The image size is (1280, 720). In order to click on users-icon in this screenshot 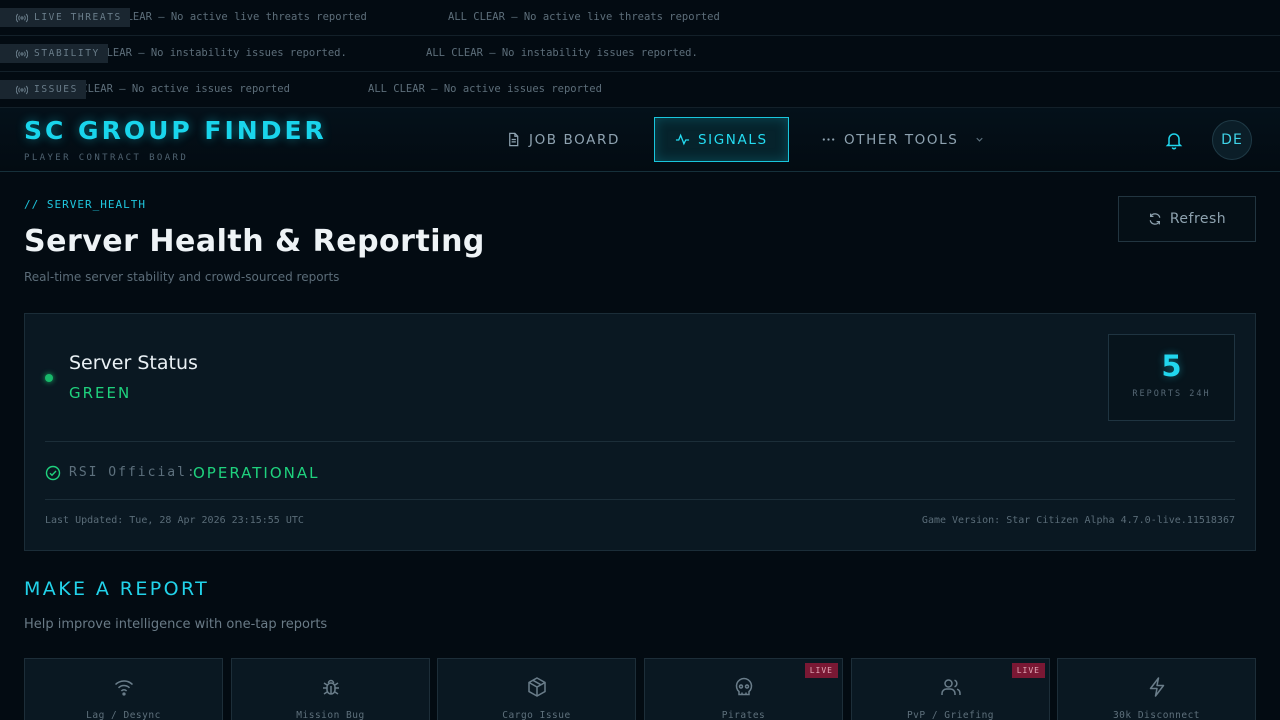, I will do `click(950, 687)`.